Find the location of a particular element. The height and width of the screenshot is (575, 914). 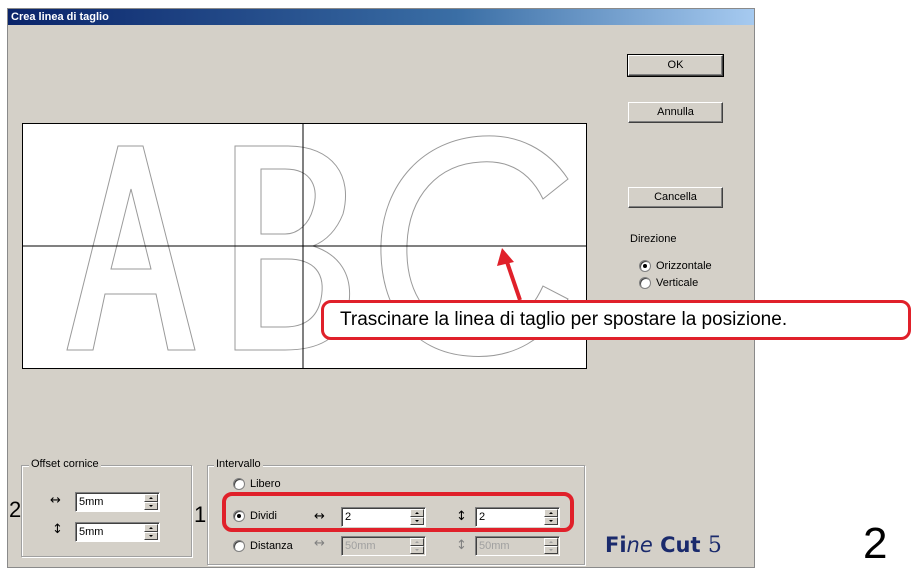

delete-button: Cancella is located at coordinates (675, 197).